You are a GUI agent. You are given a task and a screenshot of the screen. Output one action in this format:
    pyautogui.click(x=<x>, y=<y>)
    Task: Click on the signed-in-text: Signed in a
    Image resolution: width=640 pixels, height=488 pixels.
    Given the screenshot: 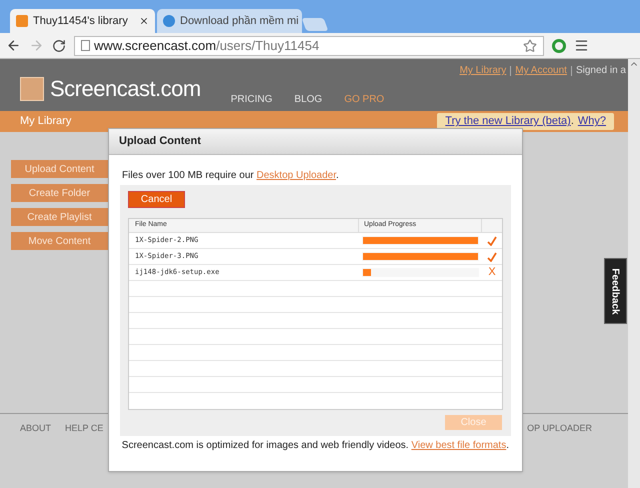 What is the action you would take?
    pyautogui.click(x=601, y=71)
    